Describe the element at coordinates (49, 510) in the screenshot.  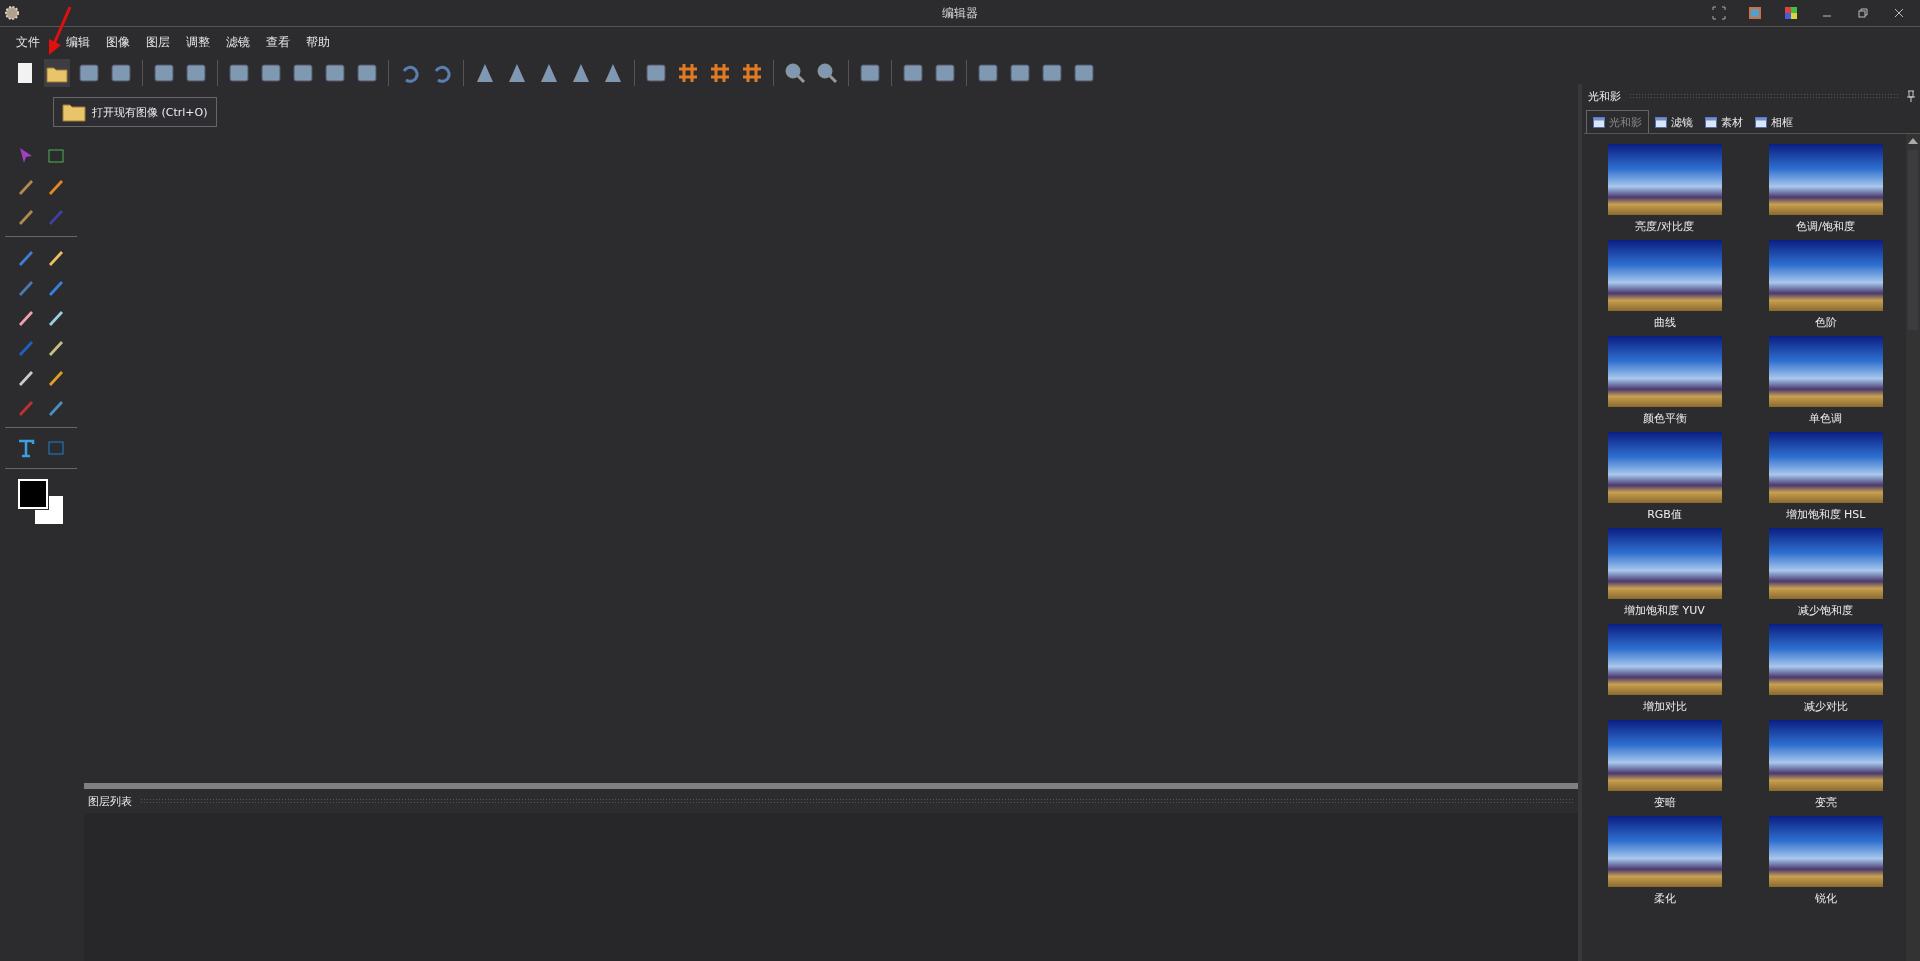
I see `background-color-swatch` at that location.